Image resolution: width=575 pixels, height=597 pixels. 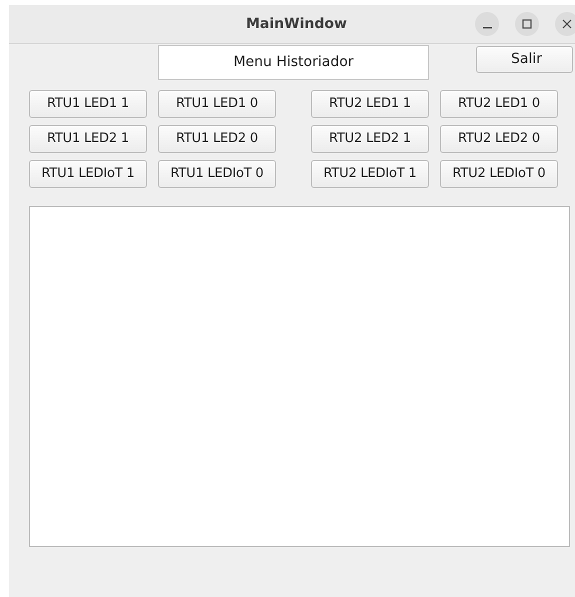 I want to click on minimize-icon, so click(x=487, y=27).